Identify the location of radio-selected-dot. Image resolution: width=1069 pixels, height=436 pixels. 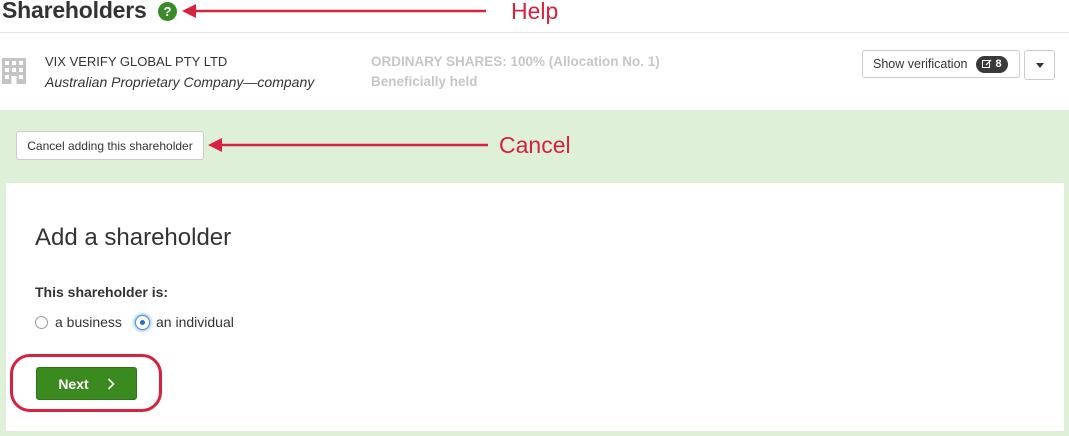
(142, 322).